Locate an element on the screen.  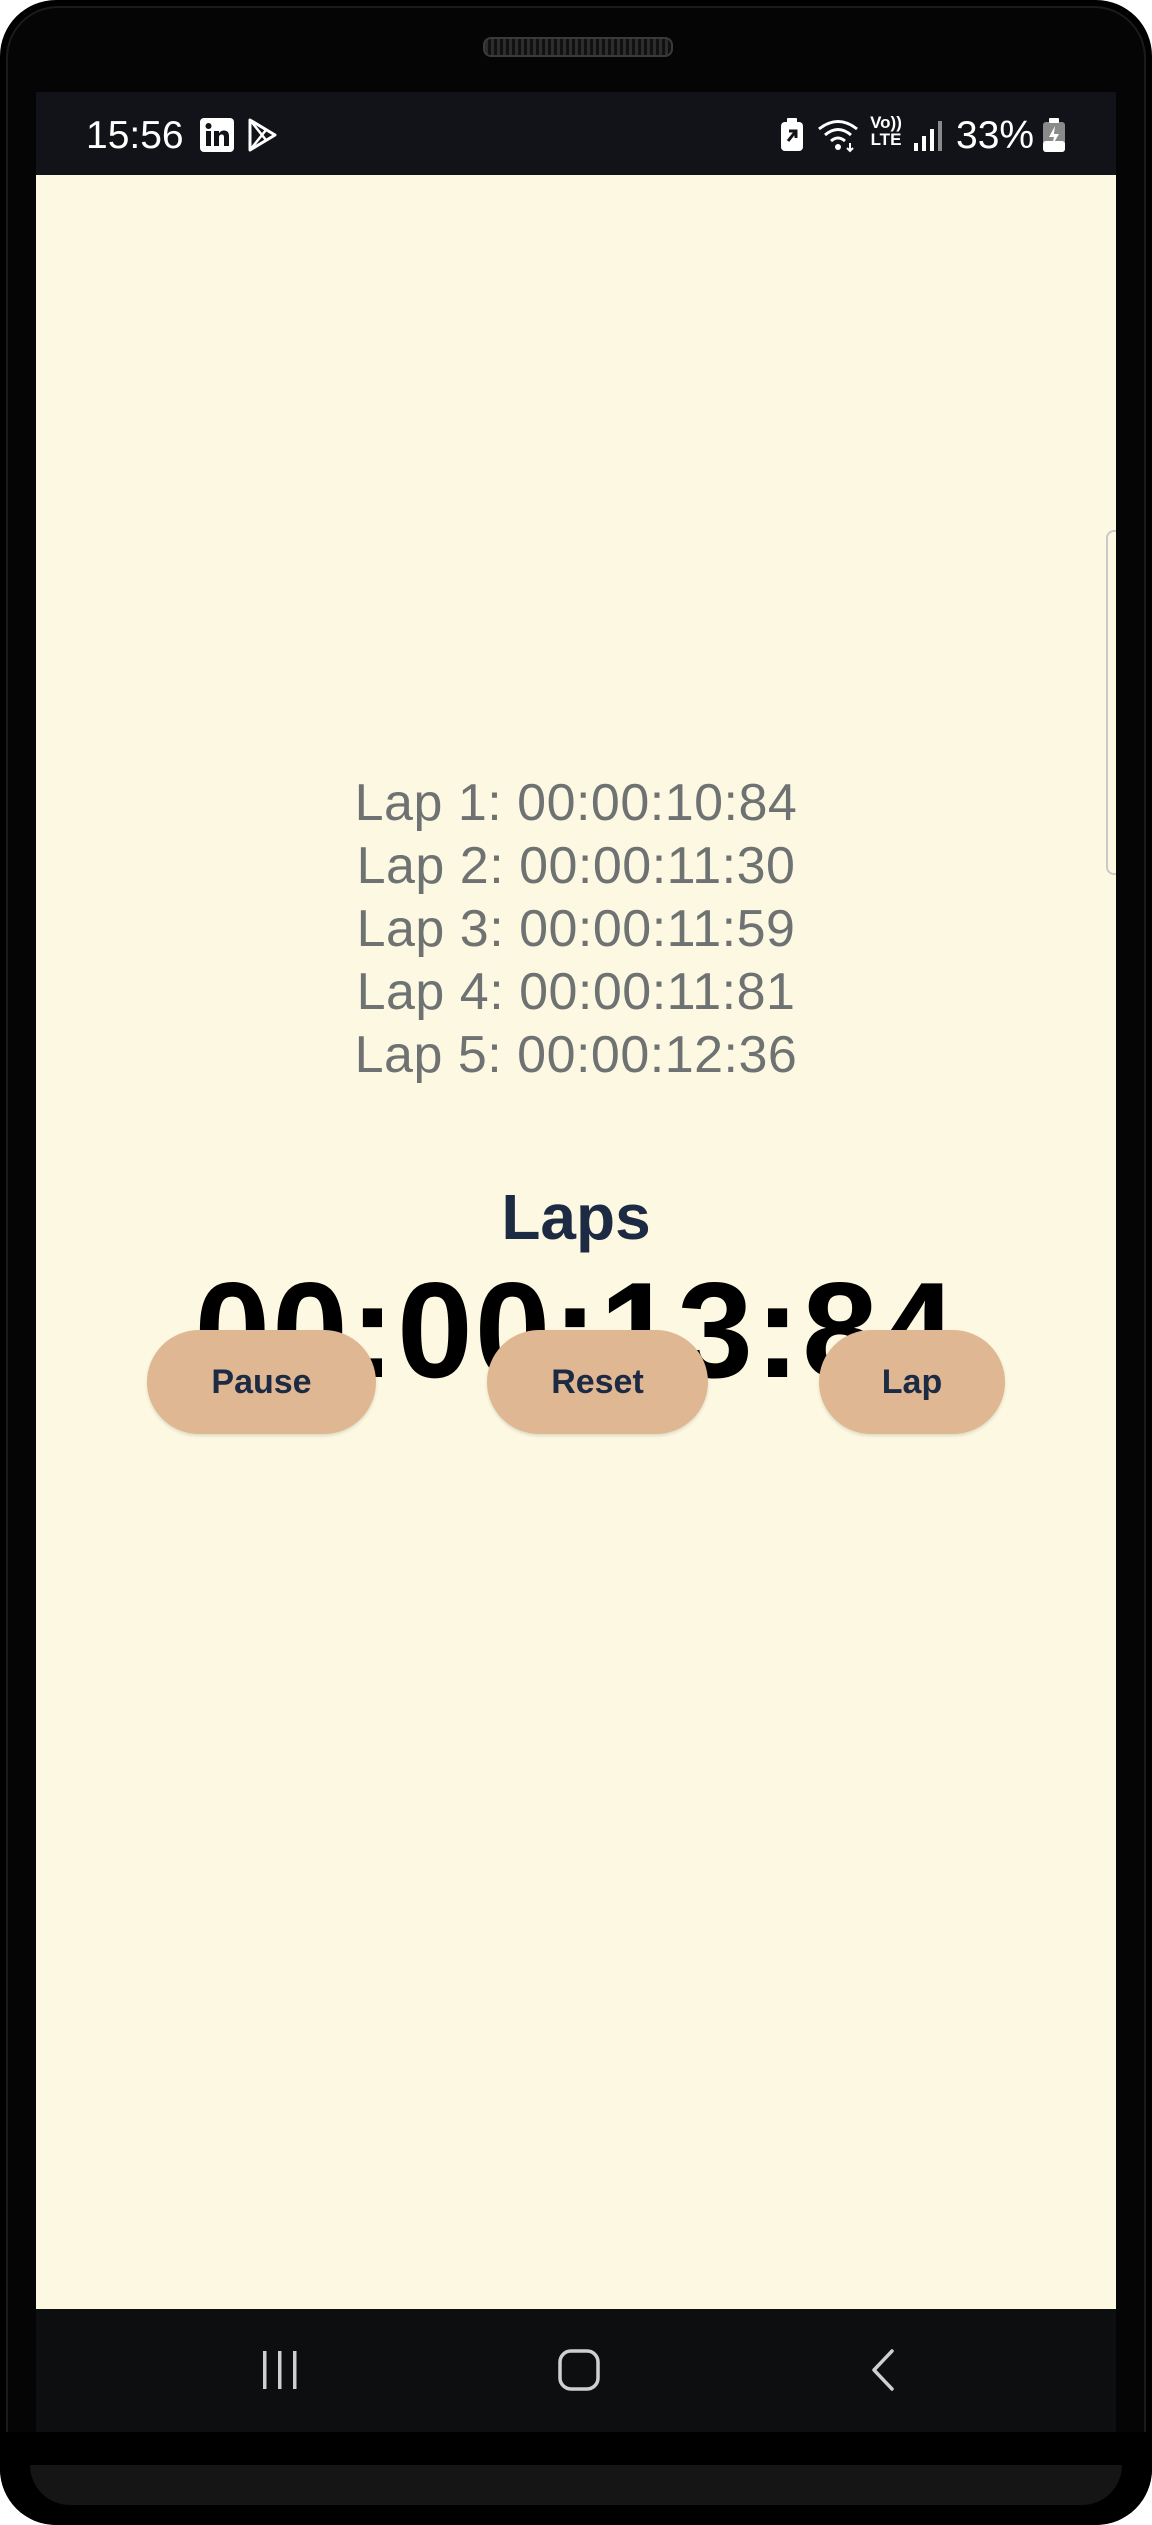
battery-charging-icon is located at coordinates (1054, 137).